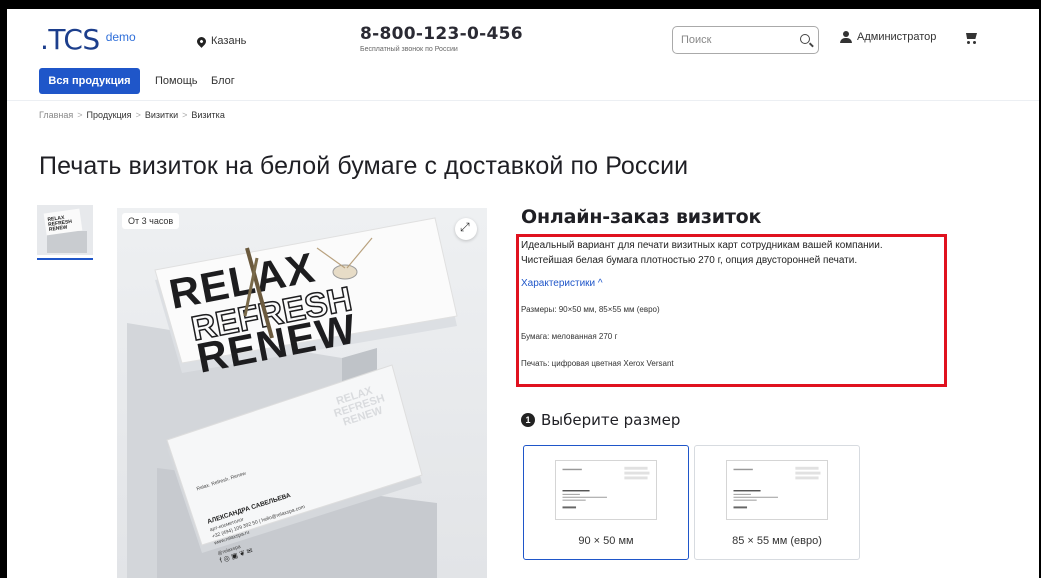  What do you see at coordinates (590, 309) in the screenshot?
I see `spec-sizes: Размеры: 90×50 мм, 85×55 мм (евро)` at bounding box center [590, 309].